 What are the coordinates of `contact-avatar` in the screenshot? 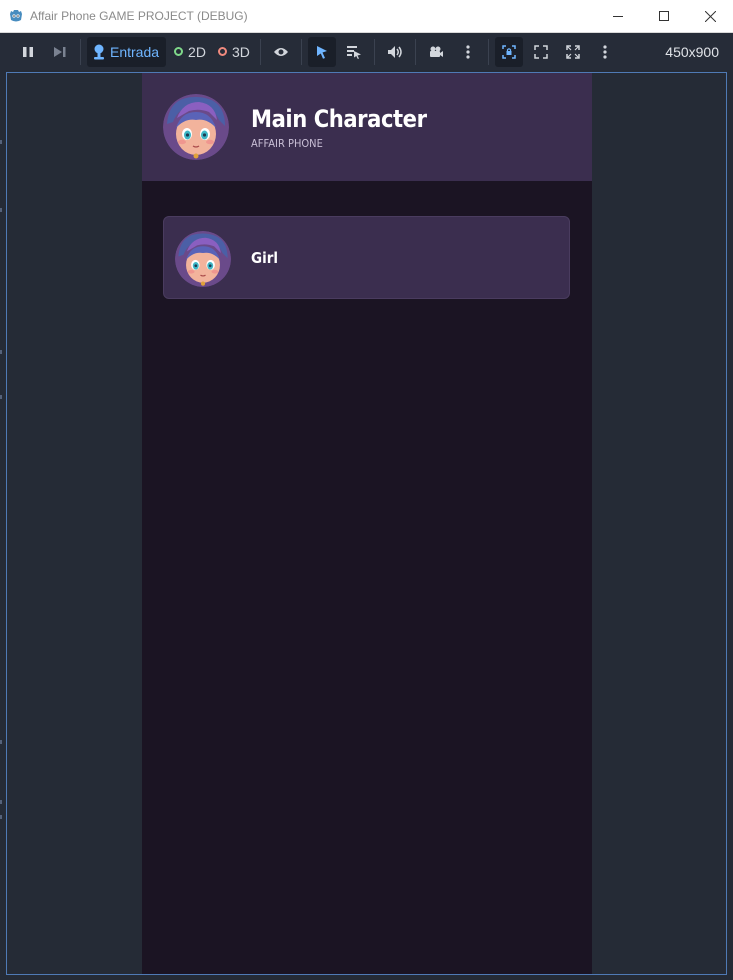 It's located at (203, 259).